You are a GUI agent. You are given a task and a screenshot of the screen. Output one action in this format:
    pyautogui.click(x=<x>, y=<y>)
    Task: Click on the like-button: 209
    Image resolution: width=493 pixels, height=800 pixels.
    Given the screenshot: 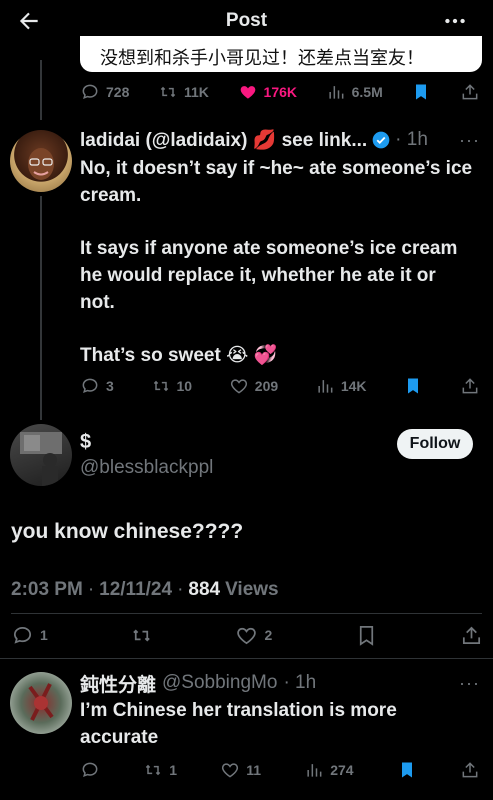 What is the action you would take?
    pyautogui.click(x=253, y=386)
    